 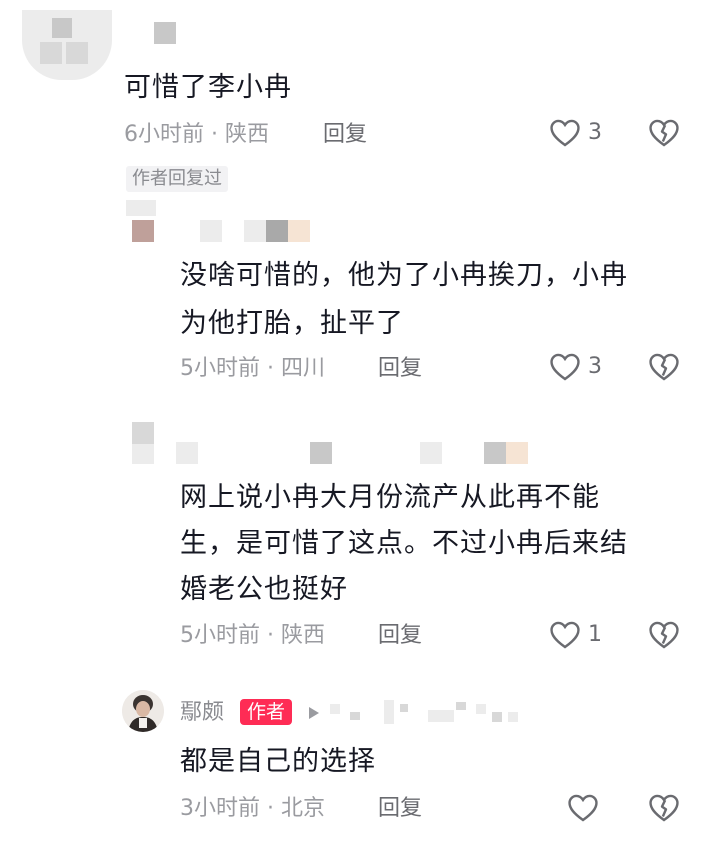 I want to click on author-badge: 作者, so click(x=266, y=712).